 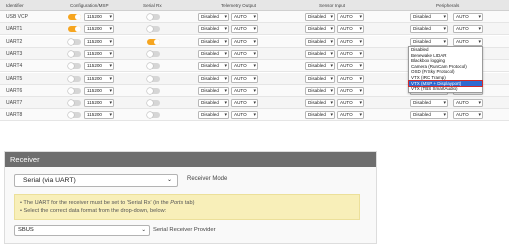 I want to click on port-identifier: UART5, so click(x=14, y=78).